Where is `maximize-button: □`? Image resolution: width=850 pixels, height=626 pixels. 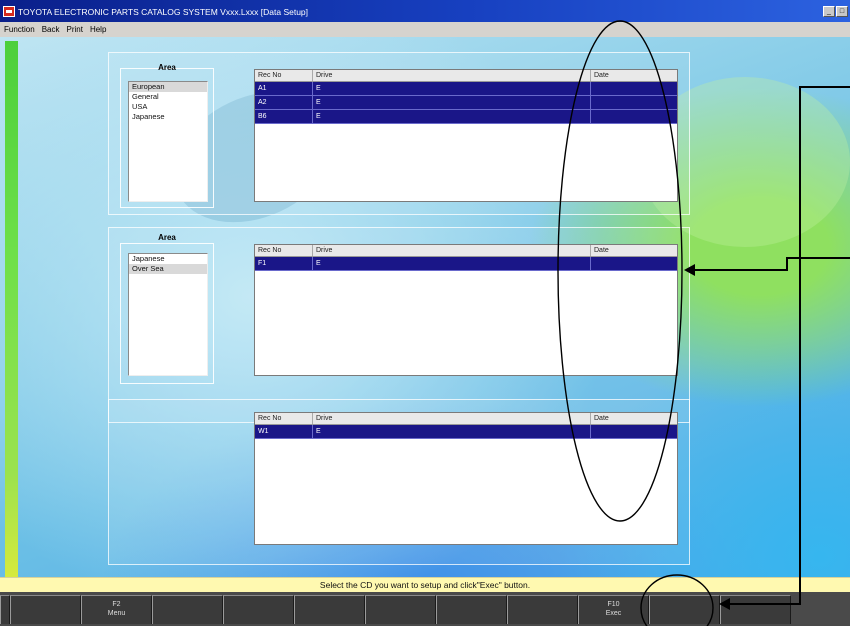 maximize-button: □ is located at coordinates (842, 11).